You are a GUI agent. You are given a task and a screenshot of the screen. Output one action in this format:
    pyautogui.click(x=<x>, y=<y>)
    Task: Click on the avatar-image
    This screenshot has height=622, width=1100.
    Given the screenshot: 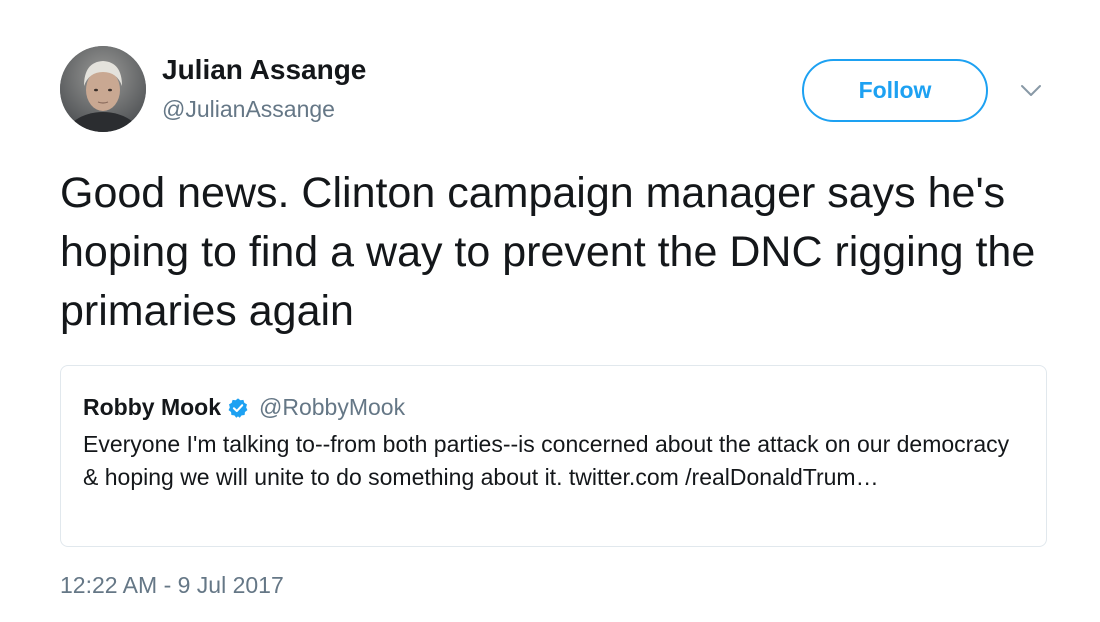 What is the action you would take?
    pyautogui.click(x=103, y=89)
    